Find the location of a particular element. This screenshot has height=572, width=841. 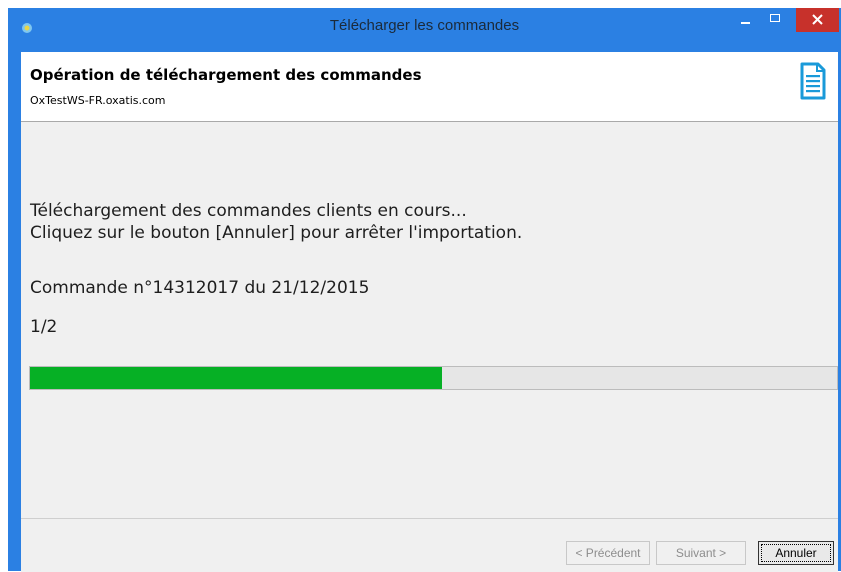

cancel-button: Annuler is located at coordinates (796, 553).